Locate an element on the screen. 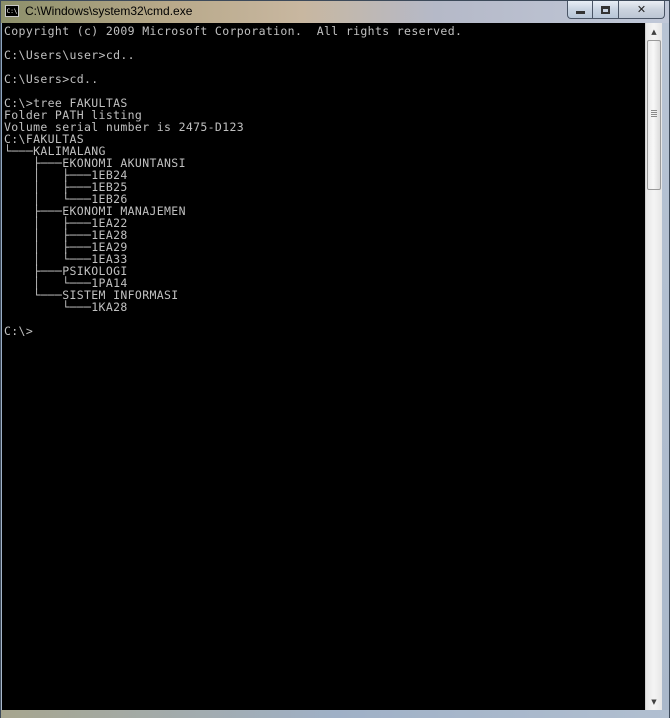  scroll-up-icon: ▲ is located at coordinates (654, 31).